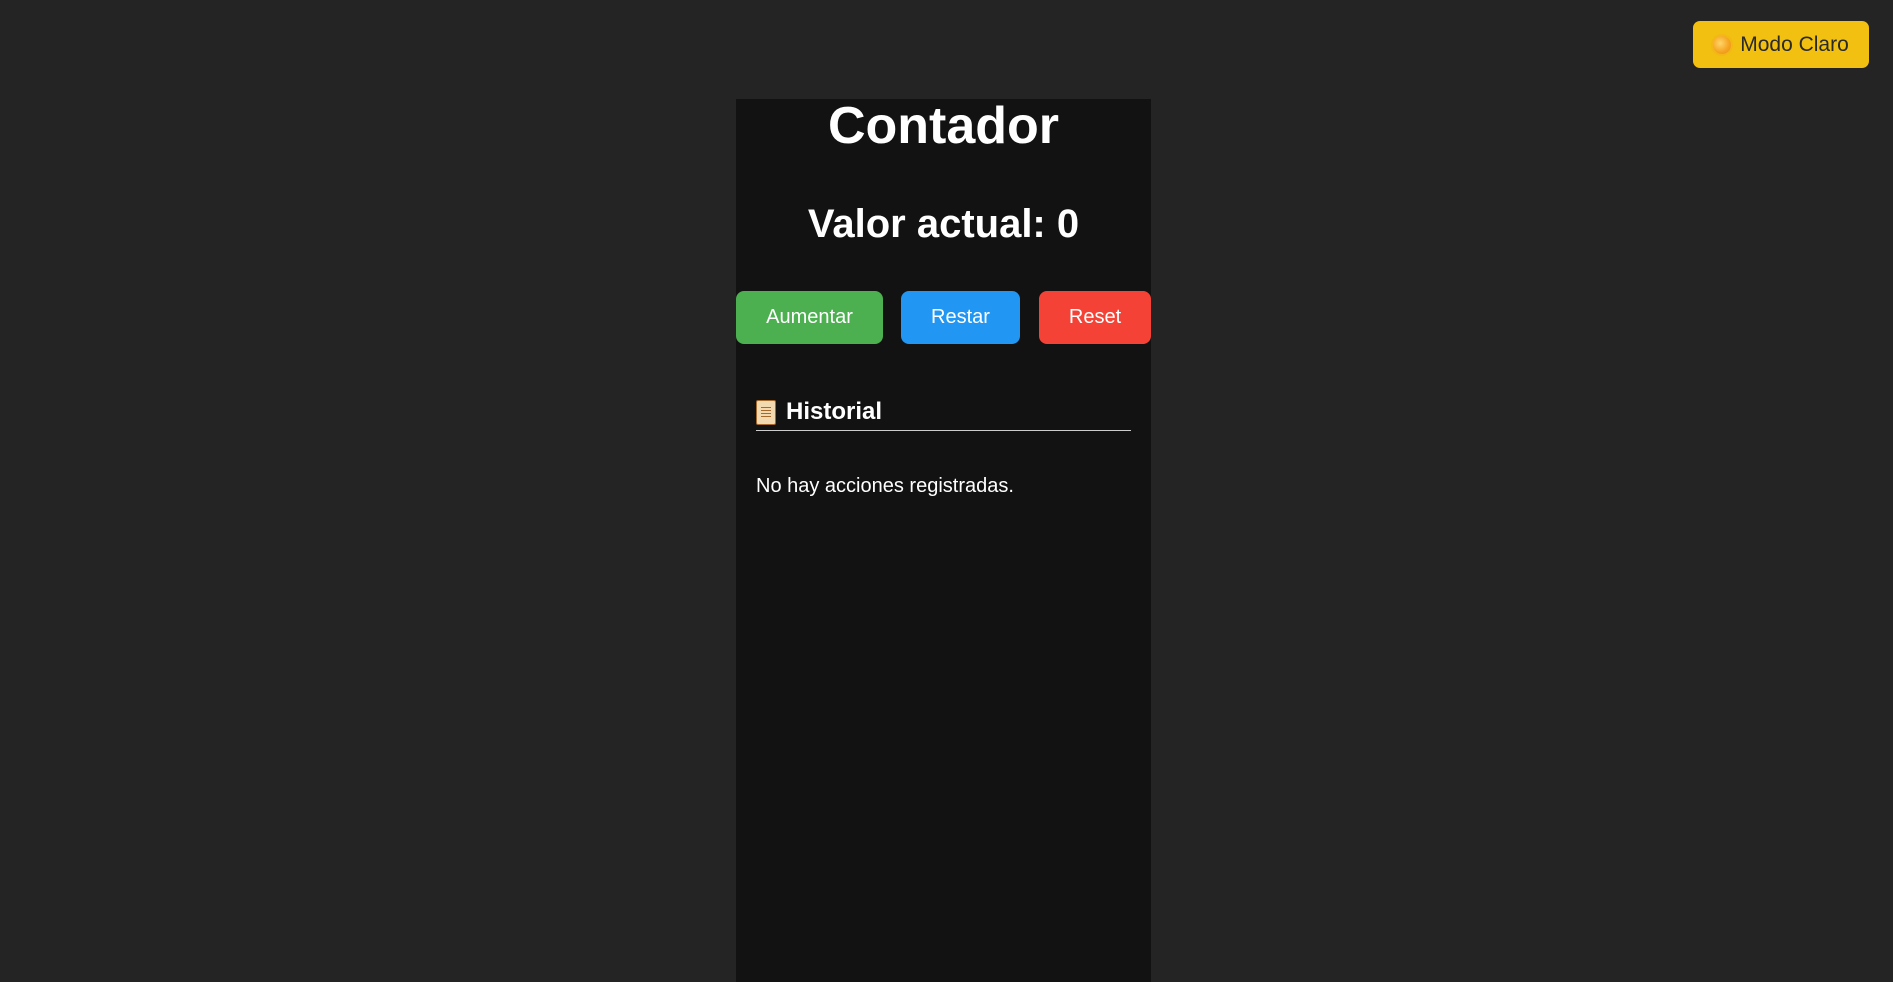 This screenshot has height=982, width=1893. I want to click on decrement-button: Restar, so click(960, 317).